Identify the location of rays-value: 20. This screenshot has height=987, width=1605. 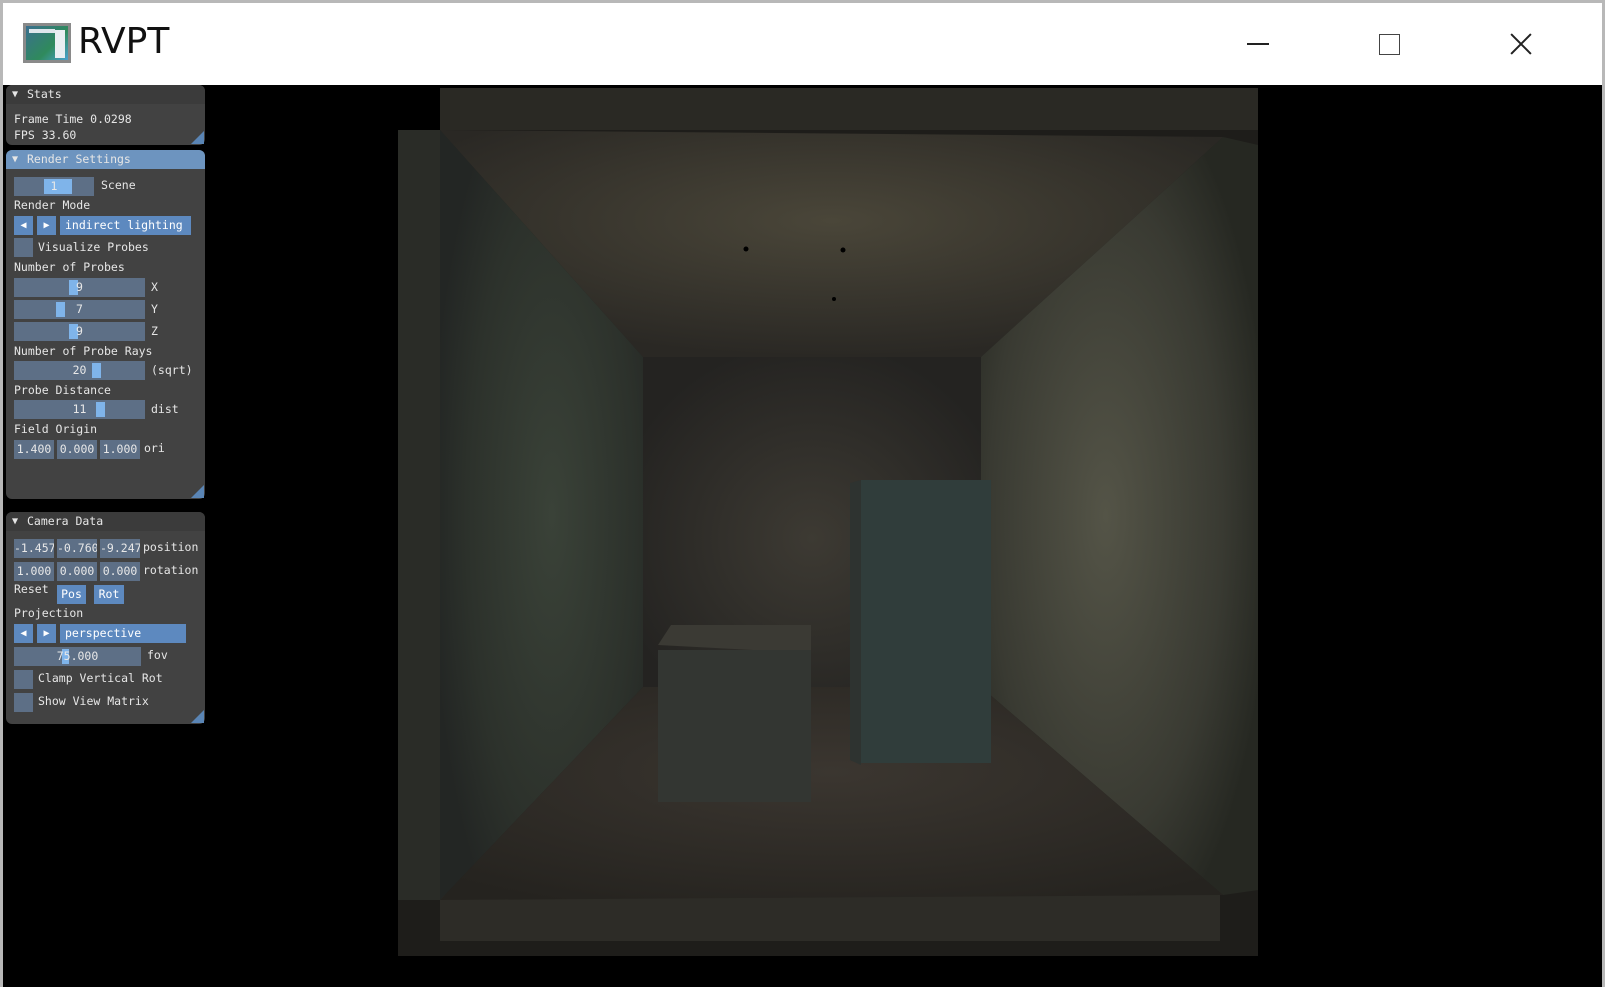
(79, 370).